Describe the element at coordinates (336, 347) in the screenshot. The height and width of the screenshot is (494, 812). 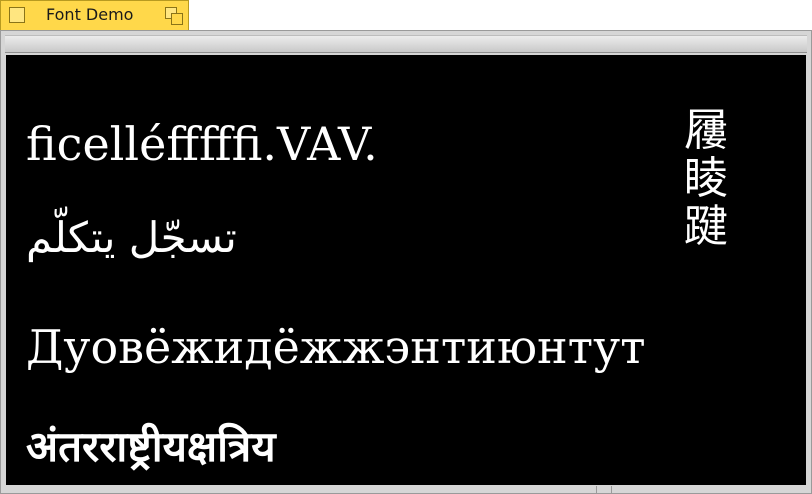
I see `cyrillic-sample-text: Дуовёжидёжжэнтиюнтут` at that location.